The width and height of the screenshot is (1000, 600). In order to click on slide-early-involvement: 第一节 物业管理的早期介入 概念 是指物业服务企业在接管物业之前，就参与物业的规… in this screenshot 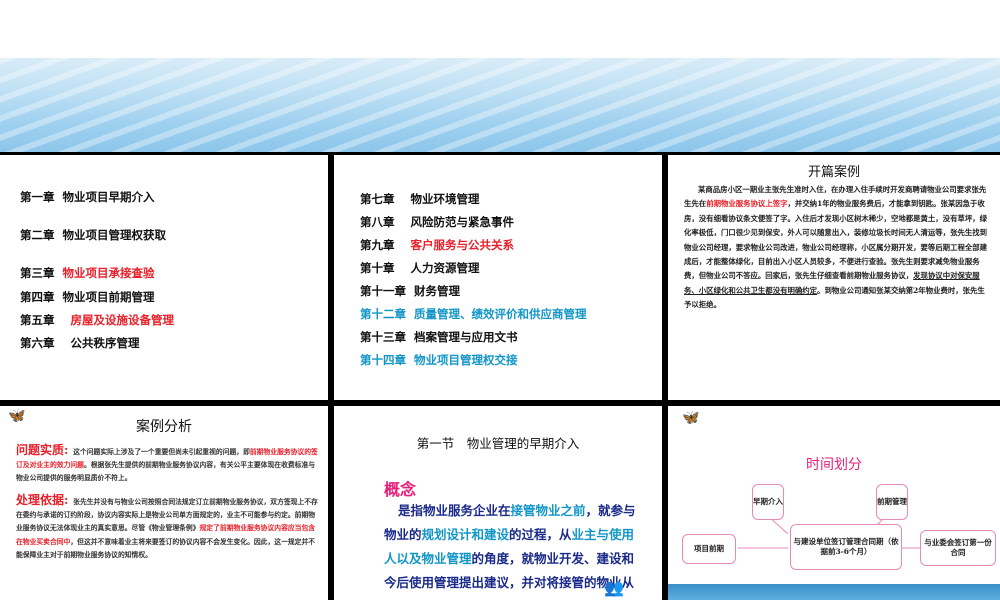, I will do `click(498, 503)`.